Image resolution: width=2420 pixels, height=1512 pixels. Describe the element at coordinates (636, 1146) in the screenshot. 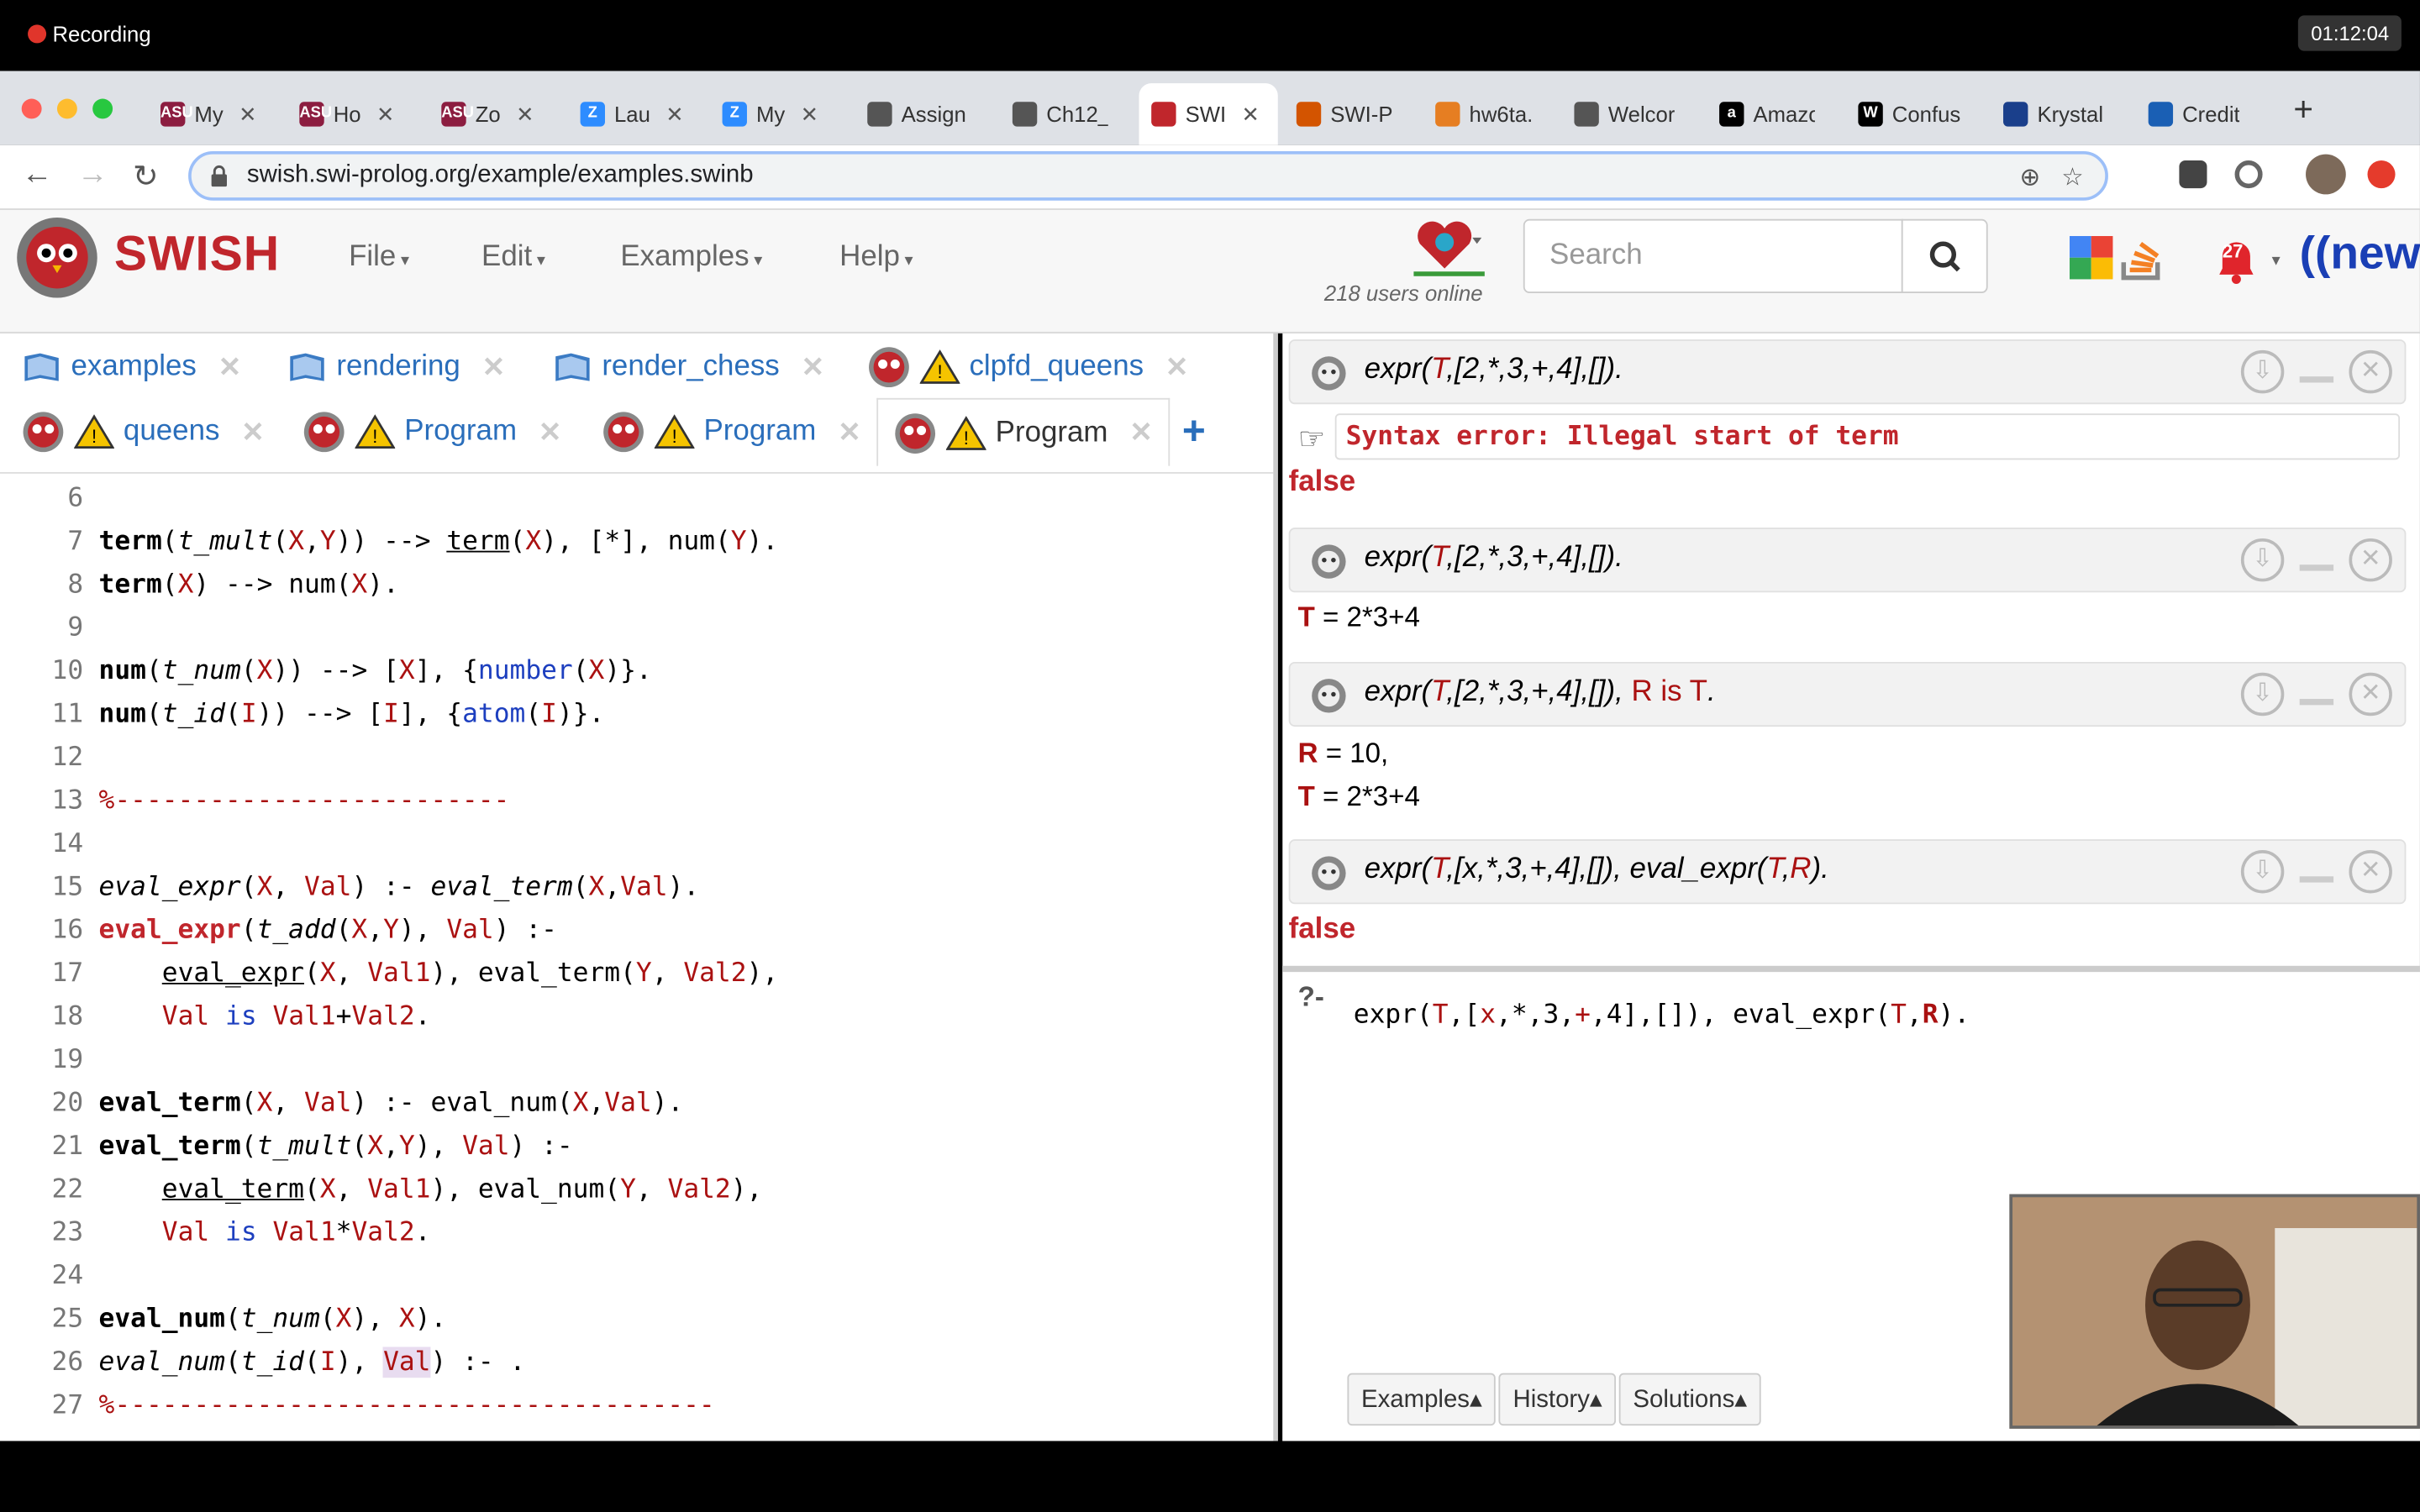

I see `code-line: 21 eval_term(t_mult(X,Y), Val) :-` at that location.